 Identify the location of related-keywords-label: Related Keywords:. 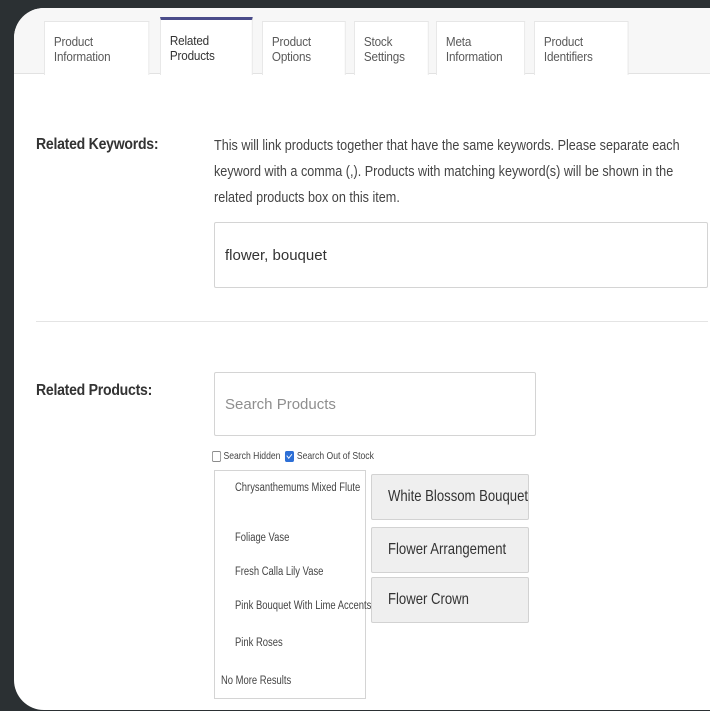
(97, 144).